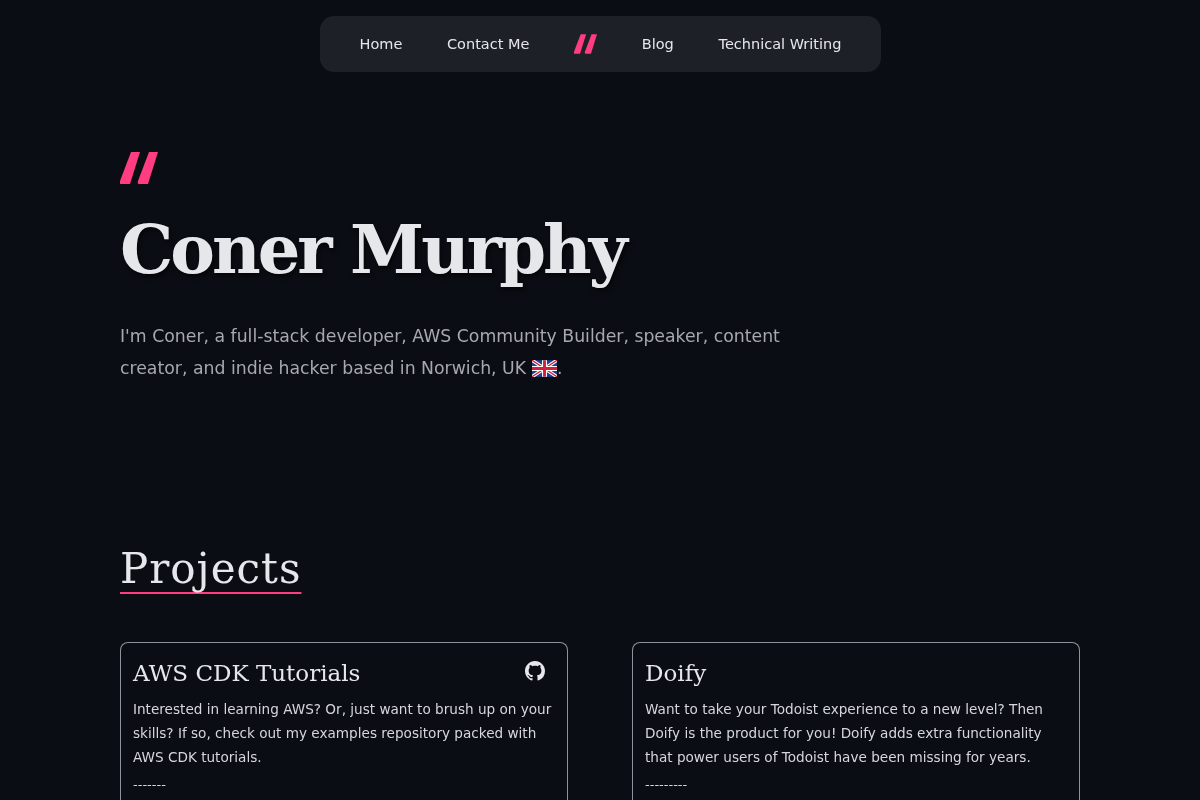 Image resolution: width=1200 pixels, height=800 pixels. What do you see at coordinates (780, 44) in the screenshot?
I see `nav-link: Technical Writing` at bounding box center [780, 44].